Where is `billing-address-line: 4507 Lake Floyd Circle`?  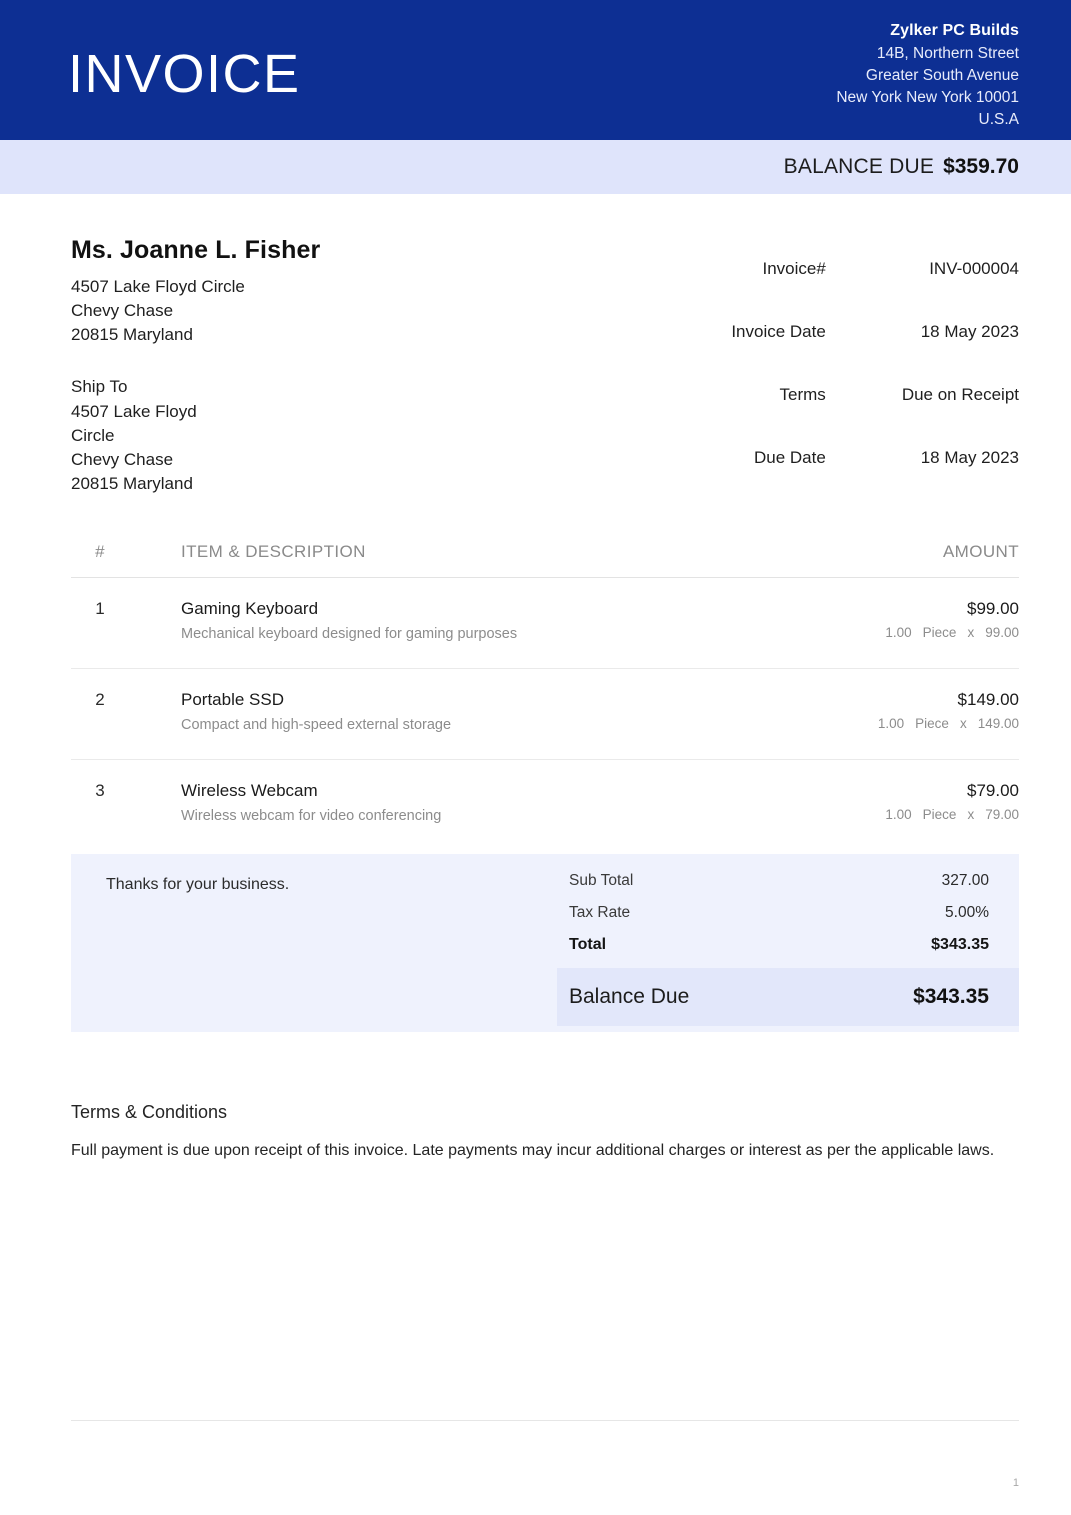
billing-address-line: 4507 Lake Floyd Circle is located at coordinates (158, 286).